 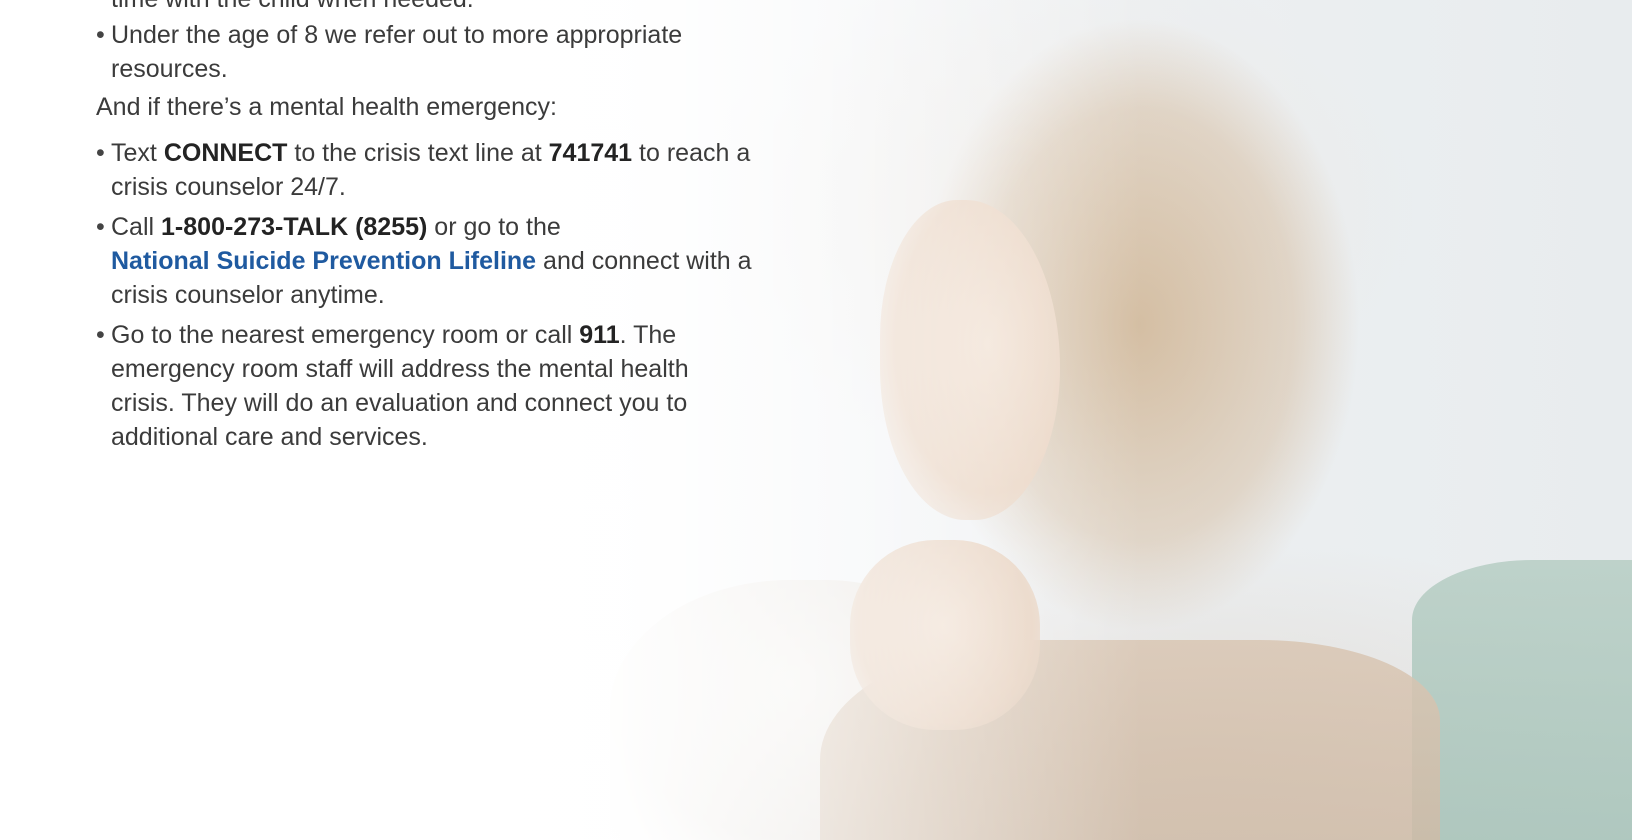 I want to click on lifeline-link: National Suicide Prevention Lifeline, so click(x=323, y=261).